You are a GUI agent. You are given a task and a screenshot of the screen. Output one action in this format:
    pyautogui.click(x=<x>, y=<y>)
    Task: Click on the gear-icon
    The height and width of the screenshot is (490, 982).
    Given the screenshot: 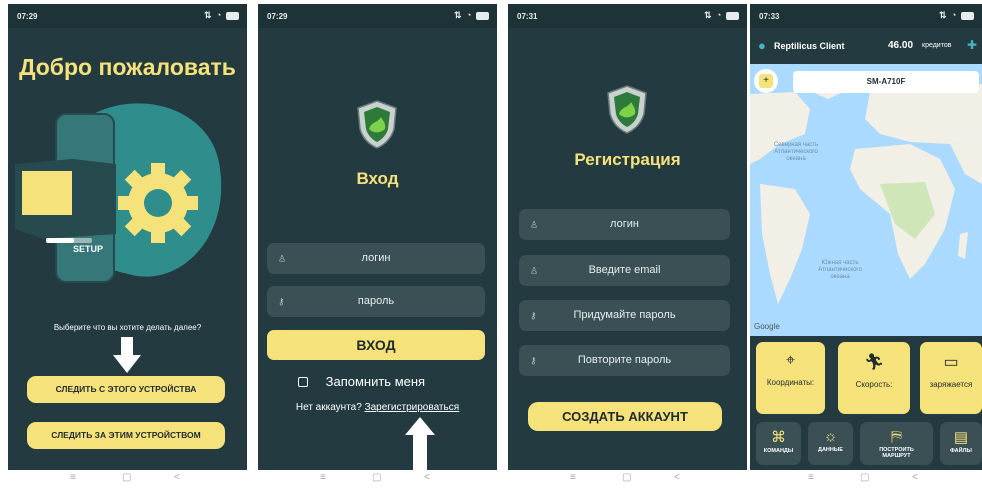 What is the action you would take?
    pyautogui.click(x=158, y=203)
    